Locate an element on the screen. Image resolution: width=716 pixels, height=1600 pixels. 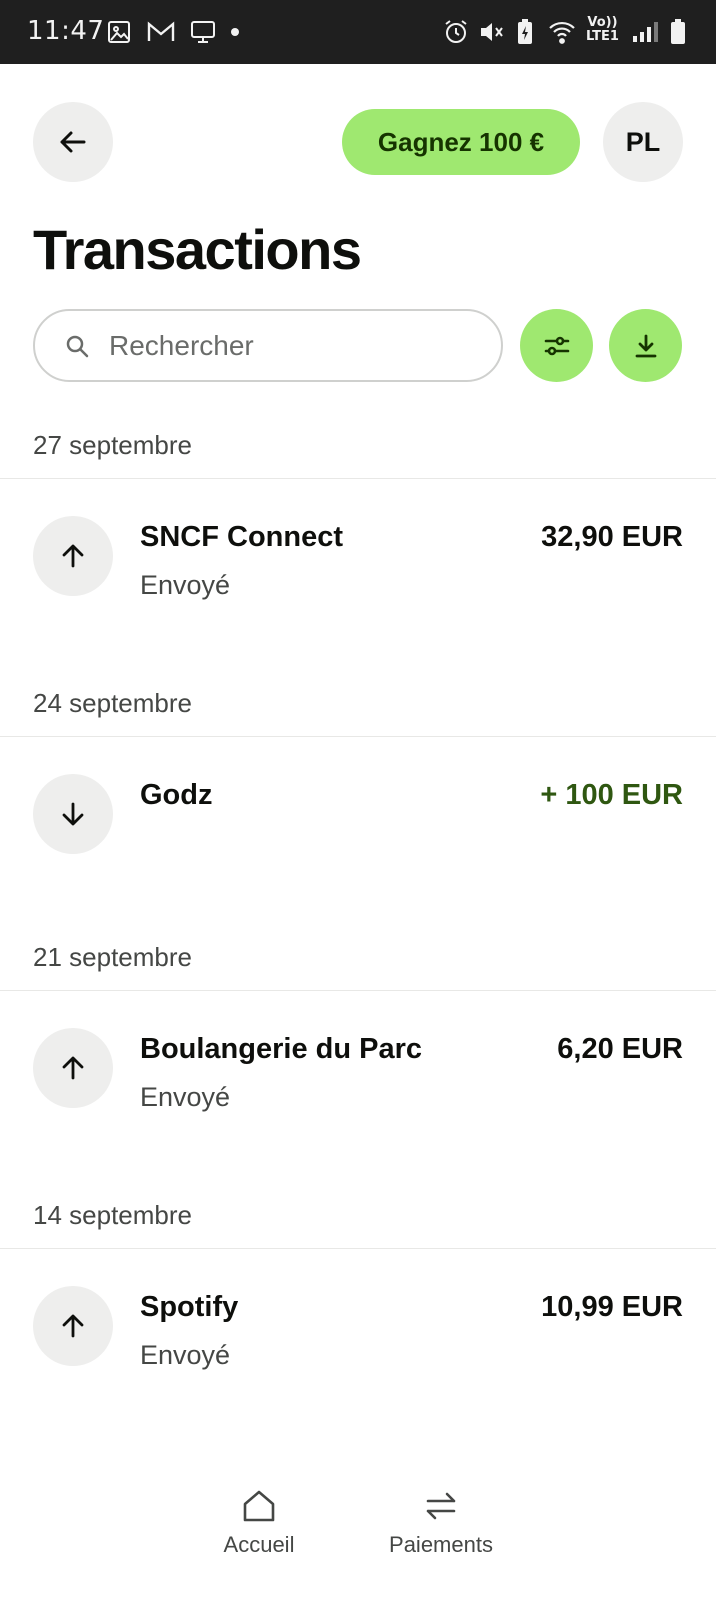
received-icon is located at coordinates (73, 814).